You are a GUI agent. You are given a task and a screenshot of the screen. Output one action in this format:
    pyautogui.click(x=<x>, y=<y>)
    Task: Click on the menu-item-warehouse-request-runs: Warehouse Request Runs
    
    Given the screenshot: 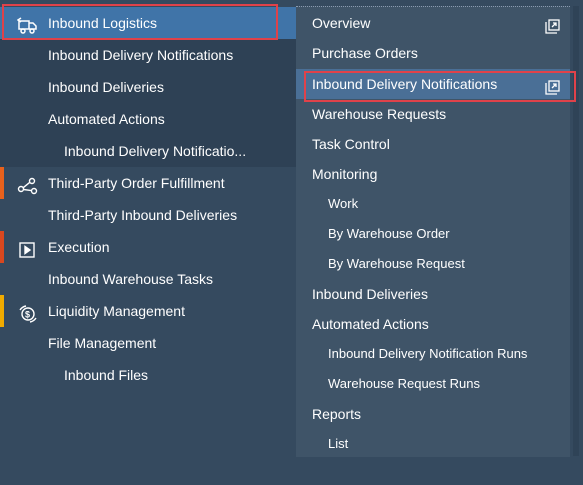 What is the action you would take?
    pyautogui.click(x=433, y=384)
    